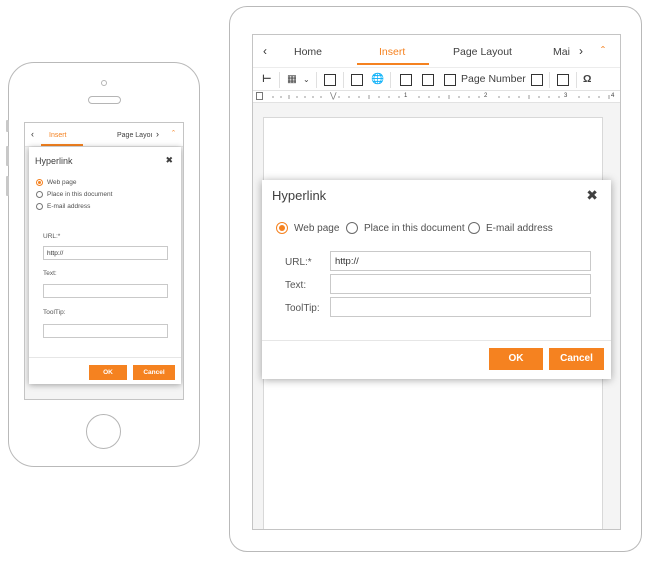 The width and height of the screenshot is (670, 580). Describe the element at coordinates (104, 83) in the screenshot. I see `phone-camera` at that location.